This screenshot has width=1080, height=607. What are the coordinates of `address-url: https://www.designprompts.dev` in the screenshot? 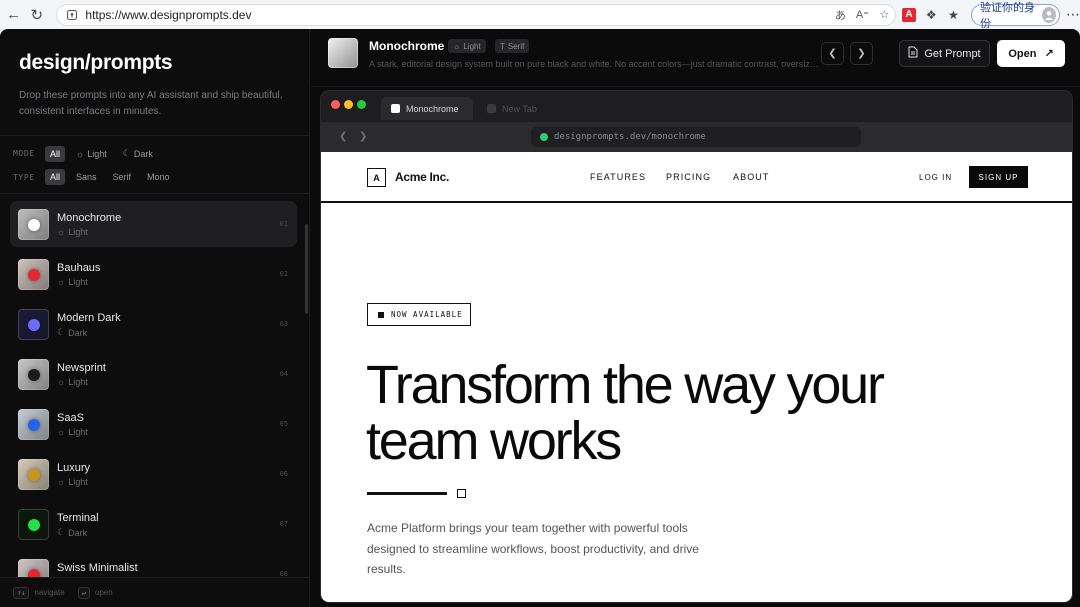 It's located at (168, 15).